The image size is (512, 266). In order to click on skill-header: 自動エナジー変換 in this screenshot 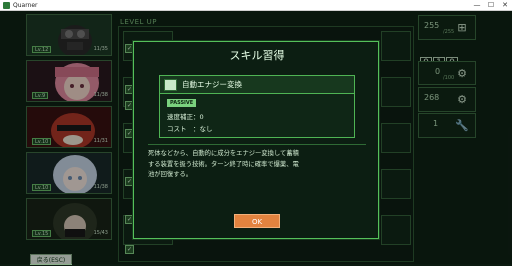, I will do `click(257, 85)`.